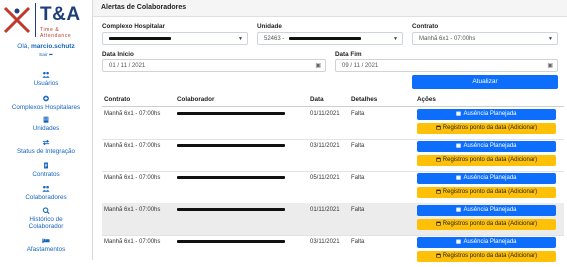 This screenshot has width=567, height=267. I want to click on sidebar-item-label: Usuários, so click(46, 83).